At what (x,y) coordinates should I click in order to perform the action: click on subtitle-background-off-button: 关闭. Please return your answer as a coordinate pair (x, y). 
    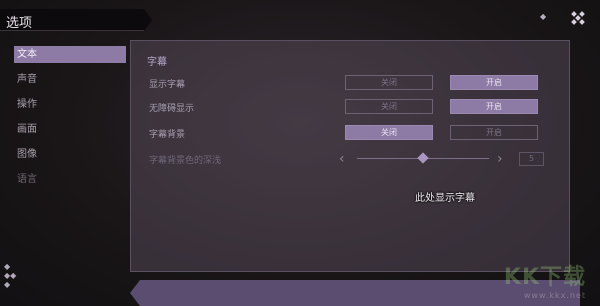
    Looking at the image, I should click on (389, 132).